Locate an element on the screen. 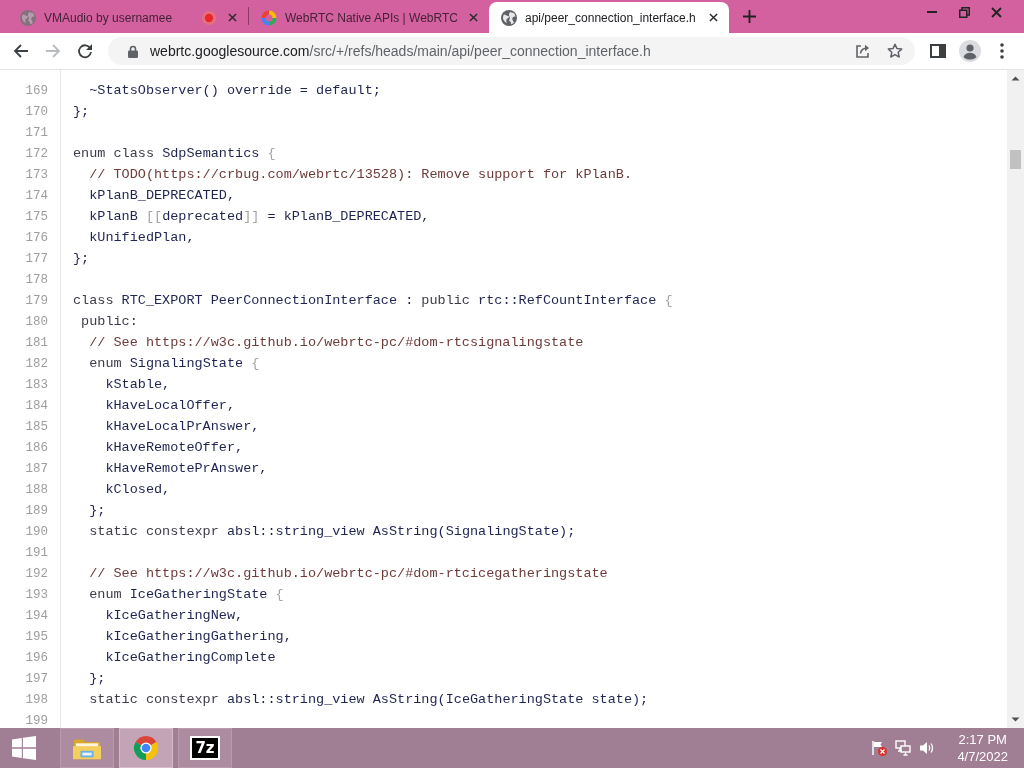  code-line: kIceGatheringGathering, is located at coordinates (198, 637).